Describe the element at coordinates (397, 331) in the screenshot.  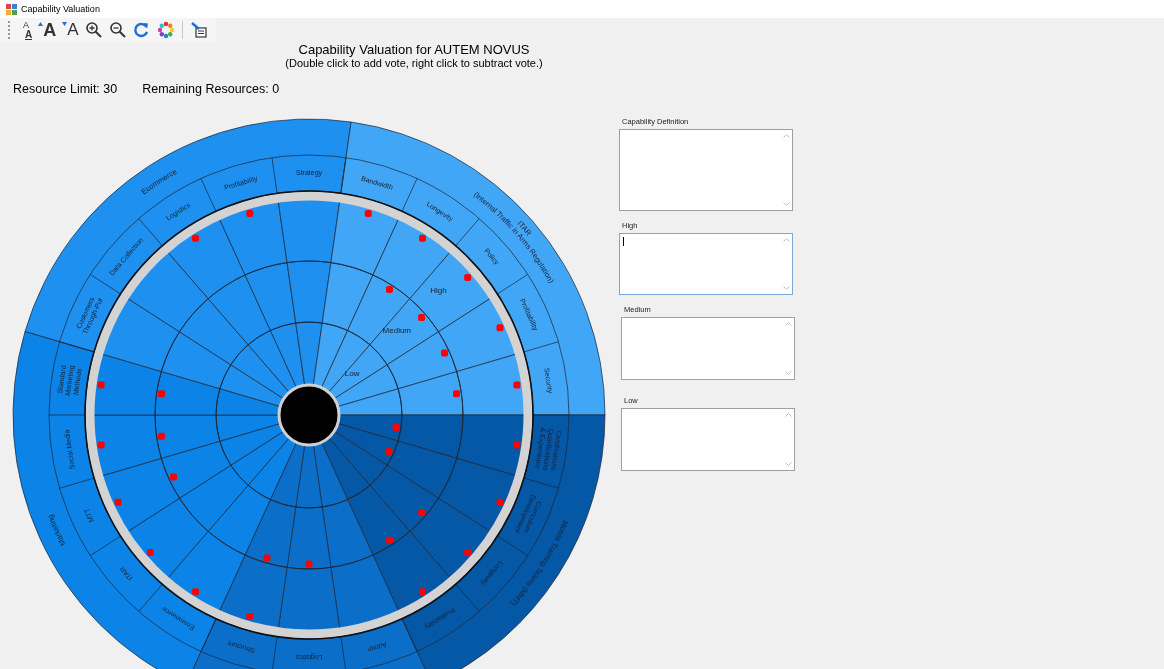
I see `ring-label: Medium` at that location.